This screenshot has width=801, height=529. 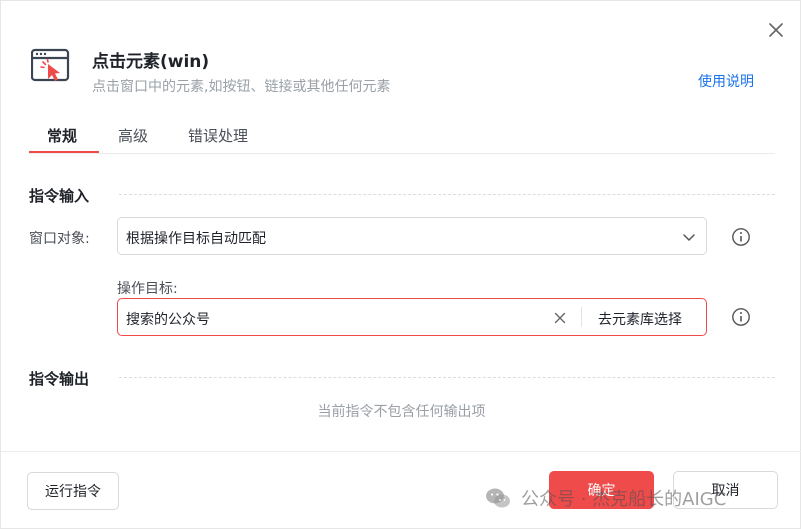 What do you see at coordinates (241, 87) in the screenshot?
I see `dialog-subtitle: 点击窗口中的元素,如按钮、链接或其他任何元素` at bounding box center [241, 87].